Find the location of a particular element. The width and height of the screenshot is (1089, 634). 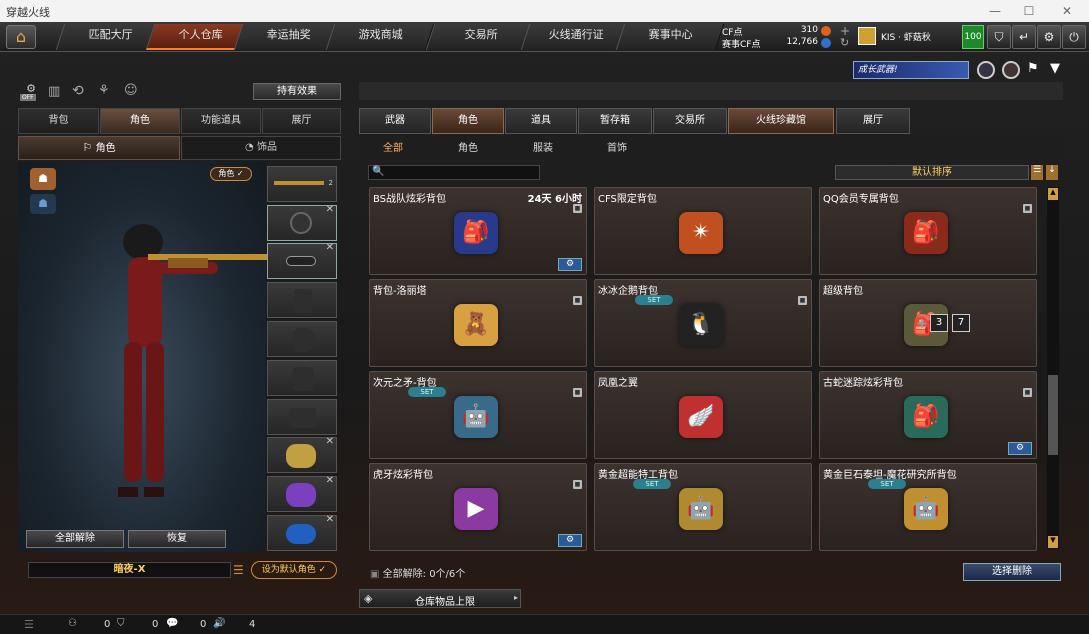

rotate-icon: ⟲ is located at coordinates (78, 91).